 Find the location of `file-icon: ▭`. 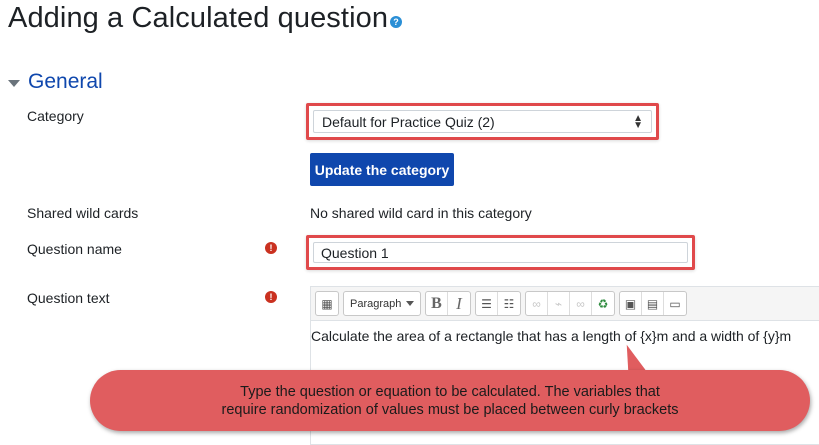

file-icon: ▭ is located at coordinates (675, 303).